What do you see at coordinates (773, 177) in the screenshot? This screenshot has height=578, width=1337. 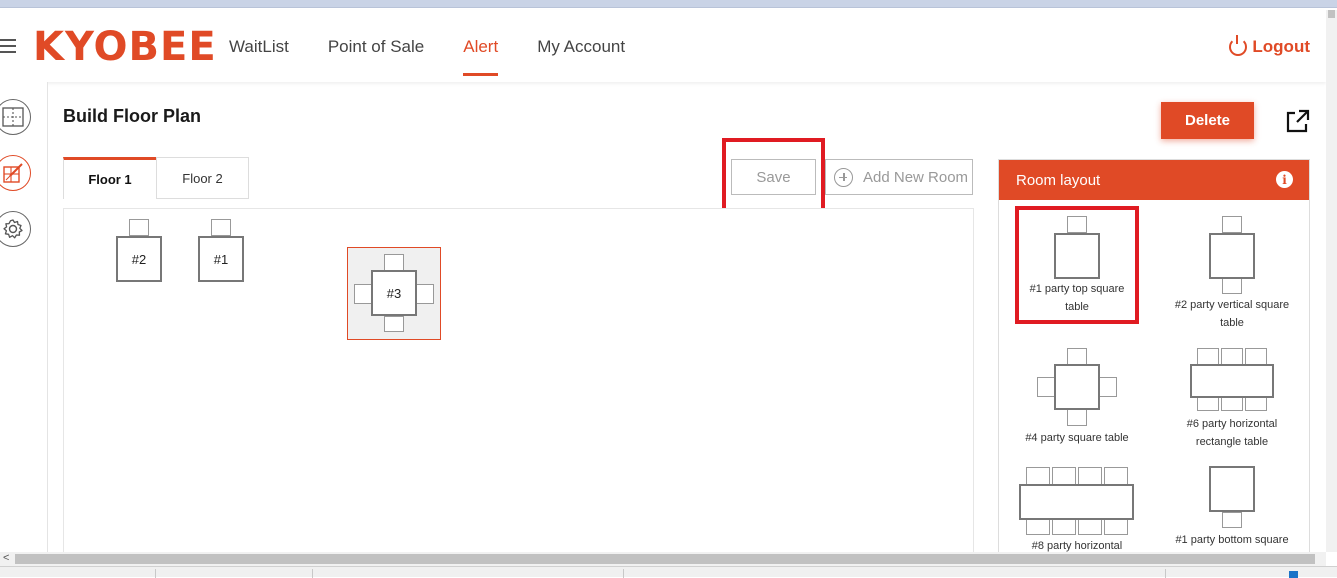 I see `save-button: Save` at bounding box center [773, 177].